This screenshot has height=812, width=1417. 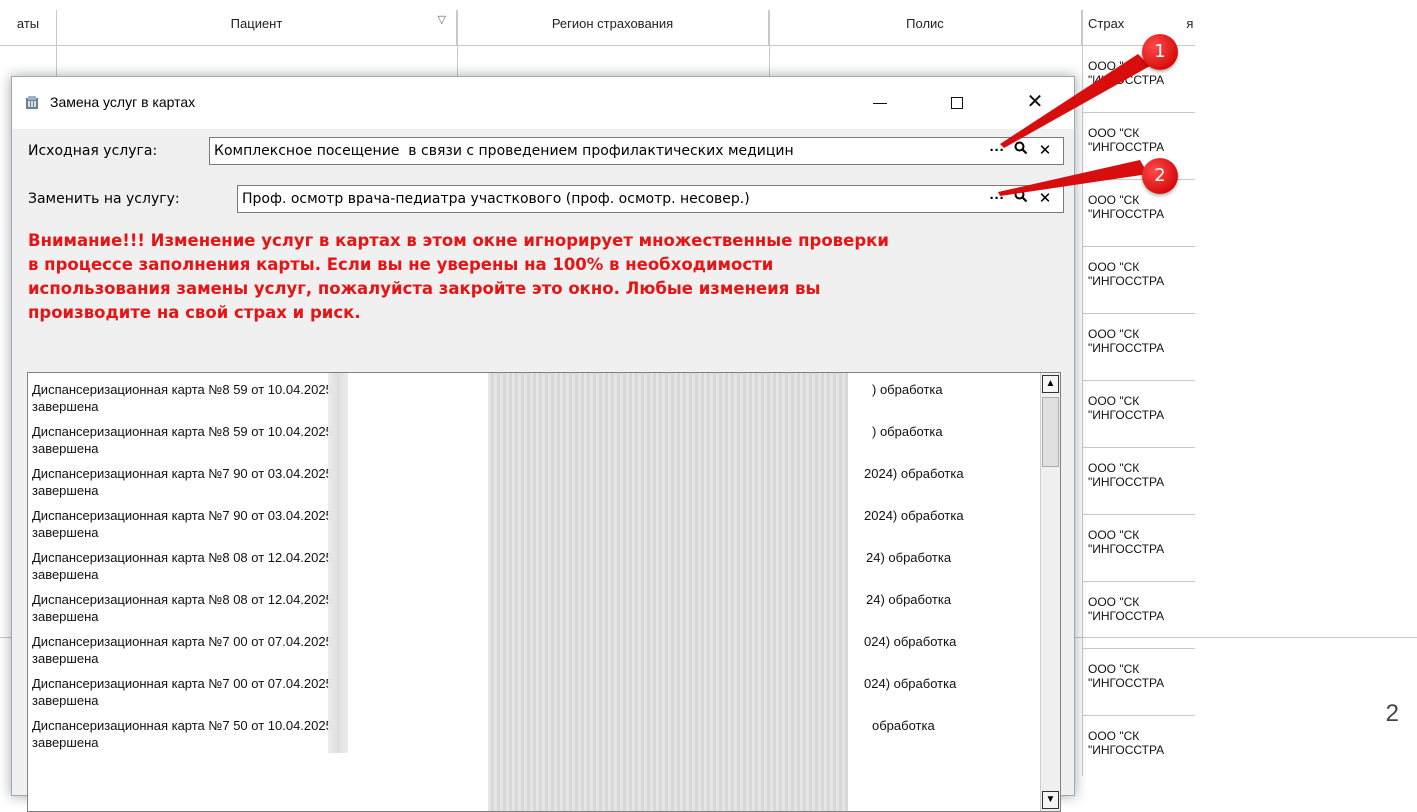 What do you see at coordinates (441, 20) in the screenshot?
I see `sort-indicator-icon: ▽` at bounding box center [441, 20].